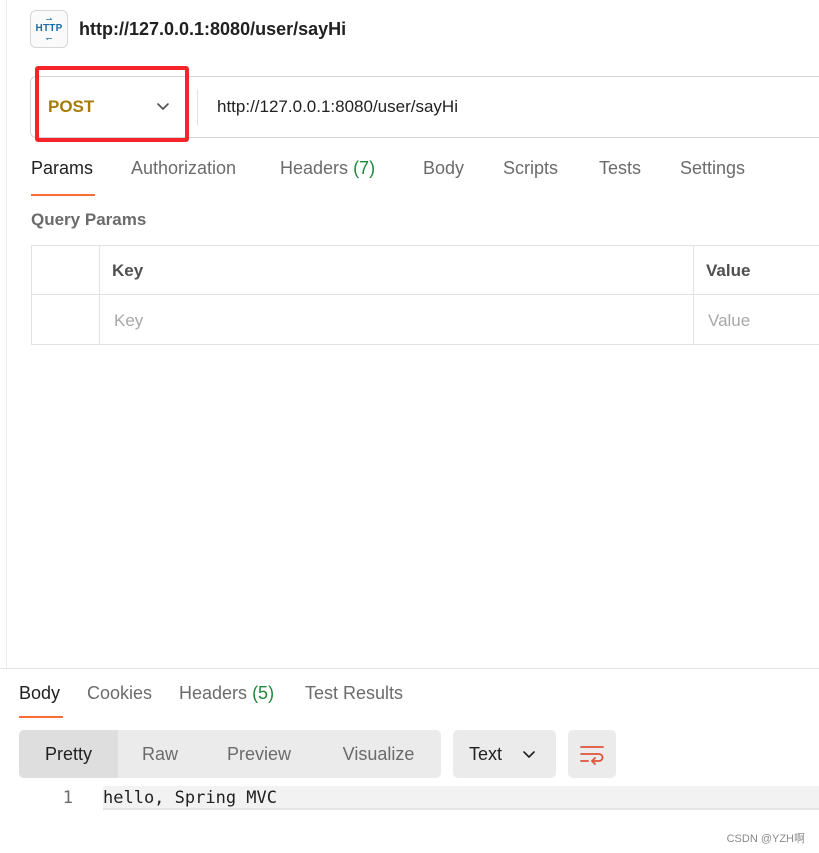  I want to click on headers-count: (7), so click(364, 168).